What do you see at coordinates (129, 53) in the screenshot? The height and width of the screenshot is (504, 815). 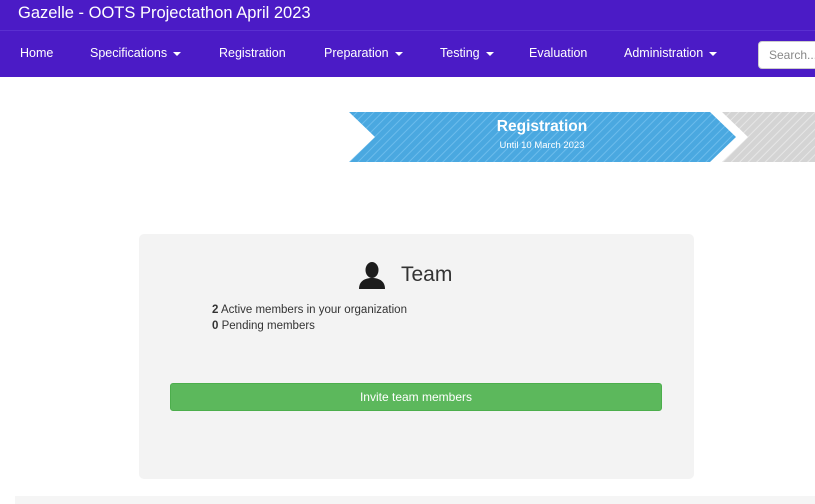 I see `nav-specifications-label: Specifications` at bounding box center [129, 53].